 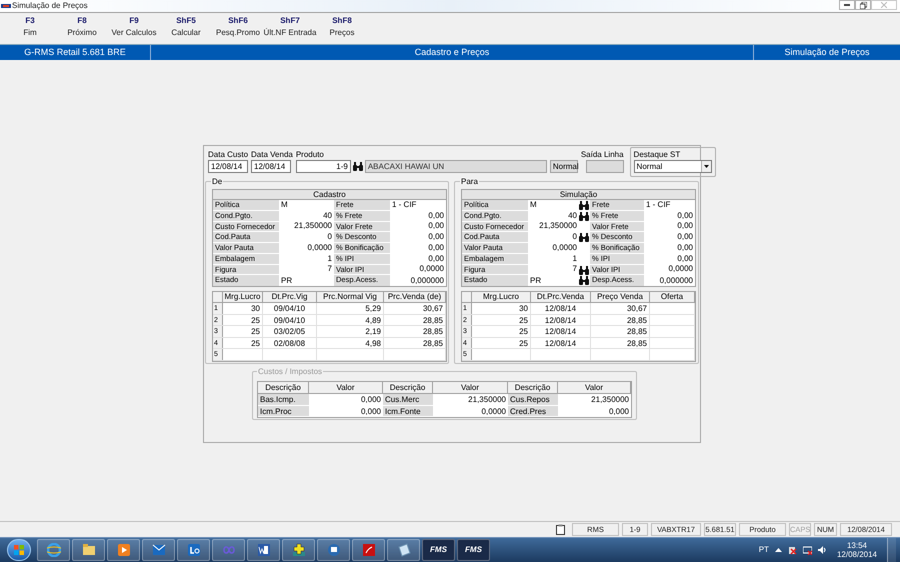 I want to click on product-type-field: Normal, so click(x=564, y=166).